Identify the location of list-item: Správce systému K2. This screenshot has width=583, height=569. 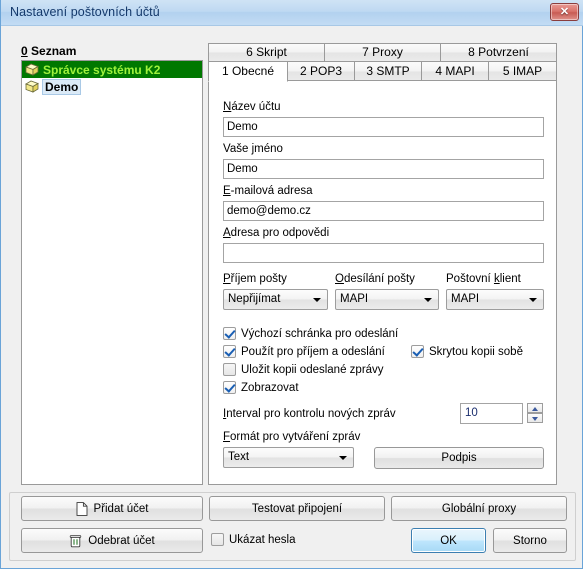
(112, 69).